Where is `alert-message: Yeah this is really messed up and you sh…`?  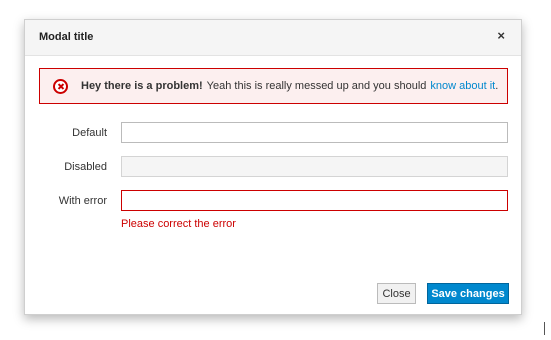
alert-message: Yeah this is really messed up and you sh… is located at coordinates (316, 86).